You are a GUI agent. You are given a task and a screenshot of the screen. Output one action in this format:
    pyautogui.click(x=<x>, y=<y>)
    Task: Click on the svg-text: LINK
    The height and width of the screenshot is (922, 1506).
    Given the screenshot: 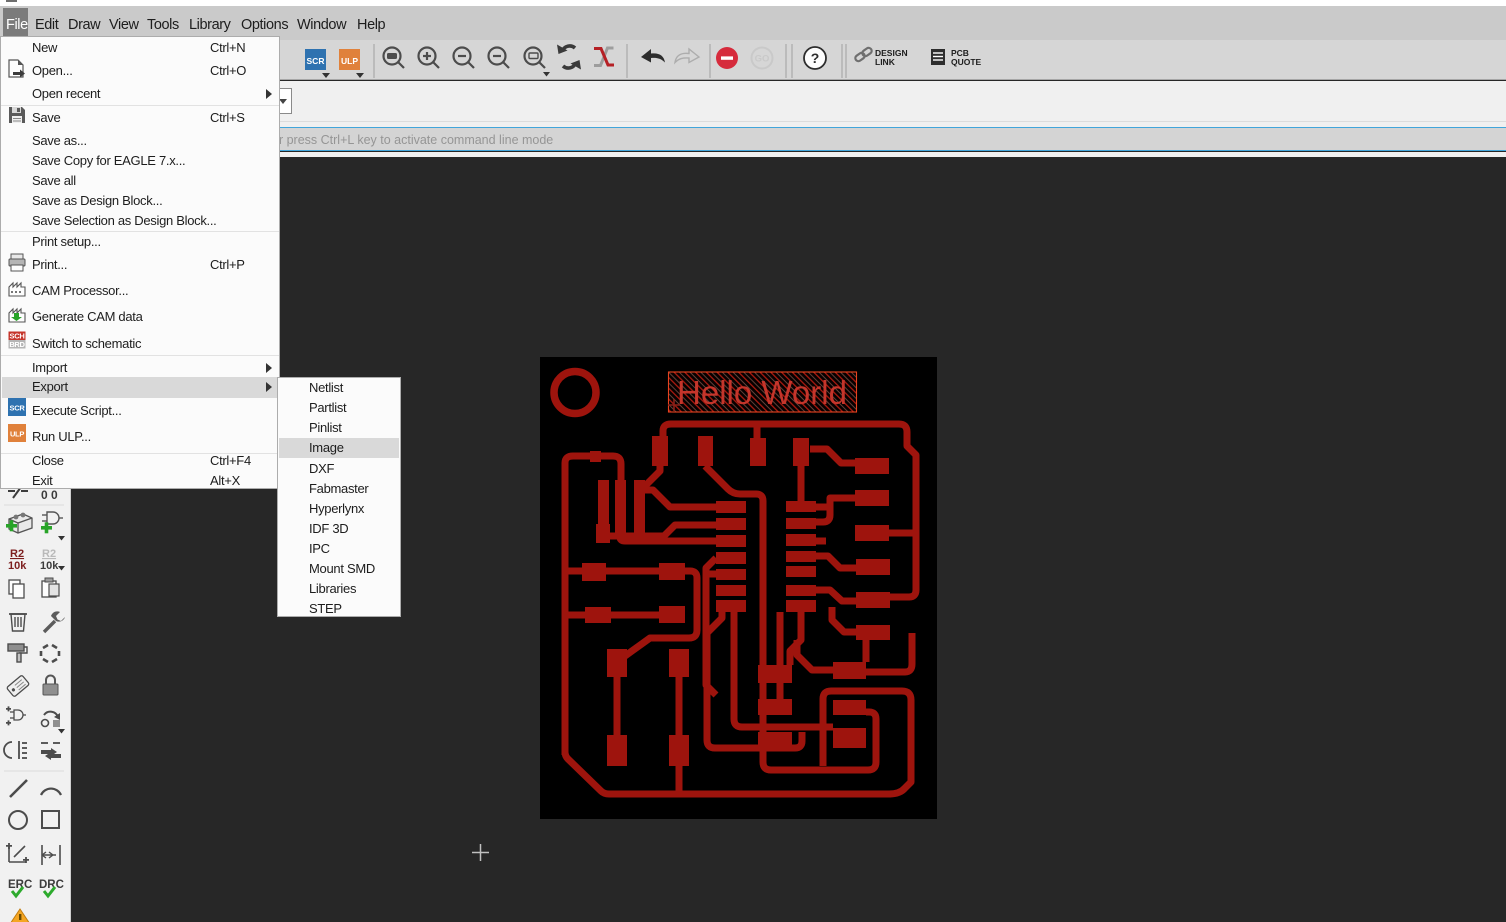 What is the action you would take?
    pyautogui.click(x=885, y=62)
    